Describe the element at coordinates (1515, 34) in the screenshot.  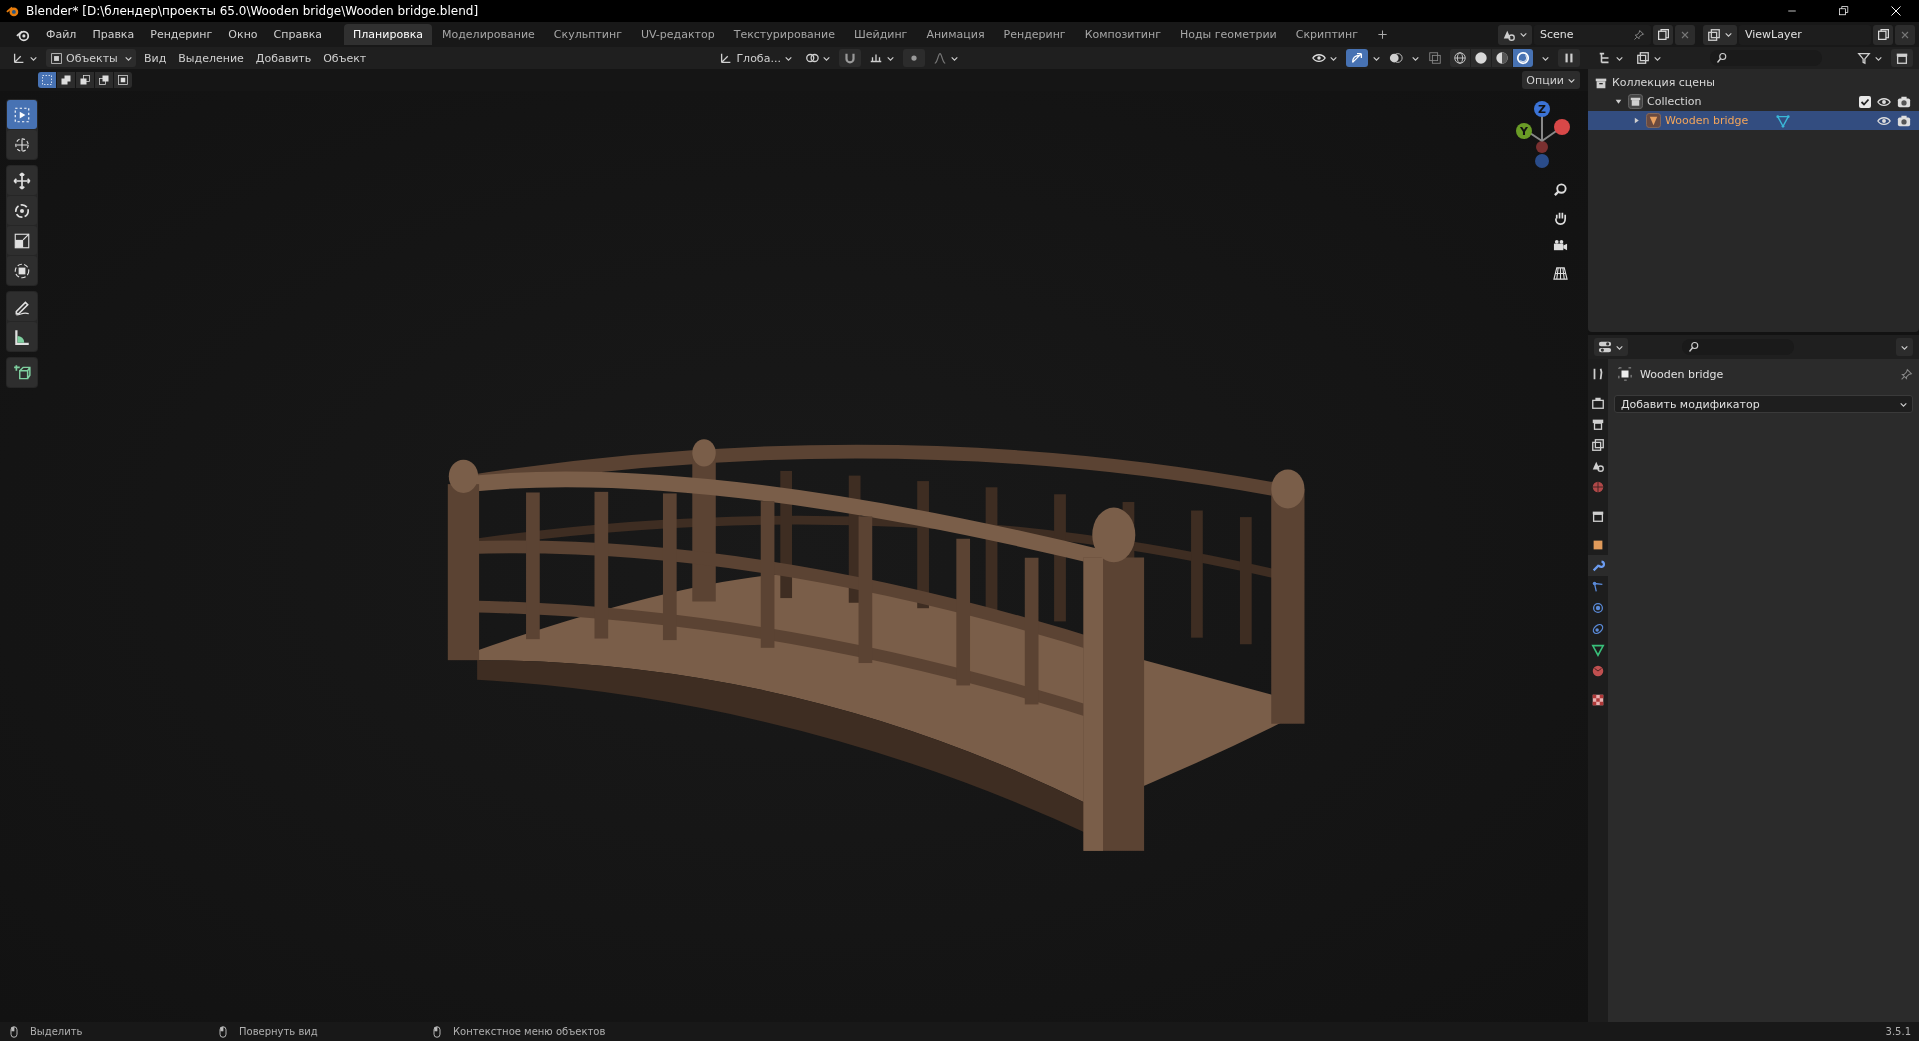
I see `scene-browse-button` at that location.